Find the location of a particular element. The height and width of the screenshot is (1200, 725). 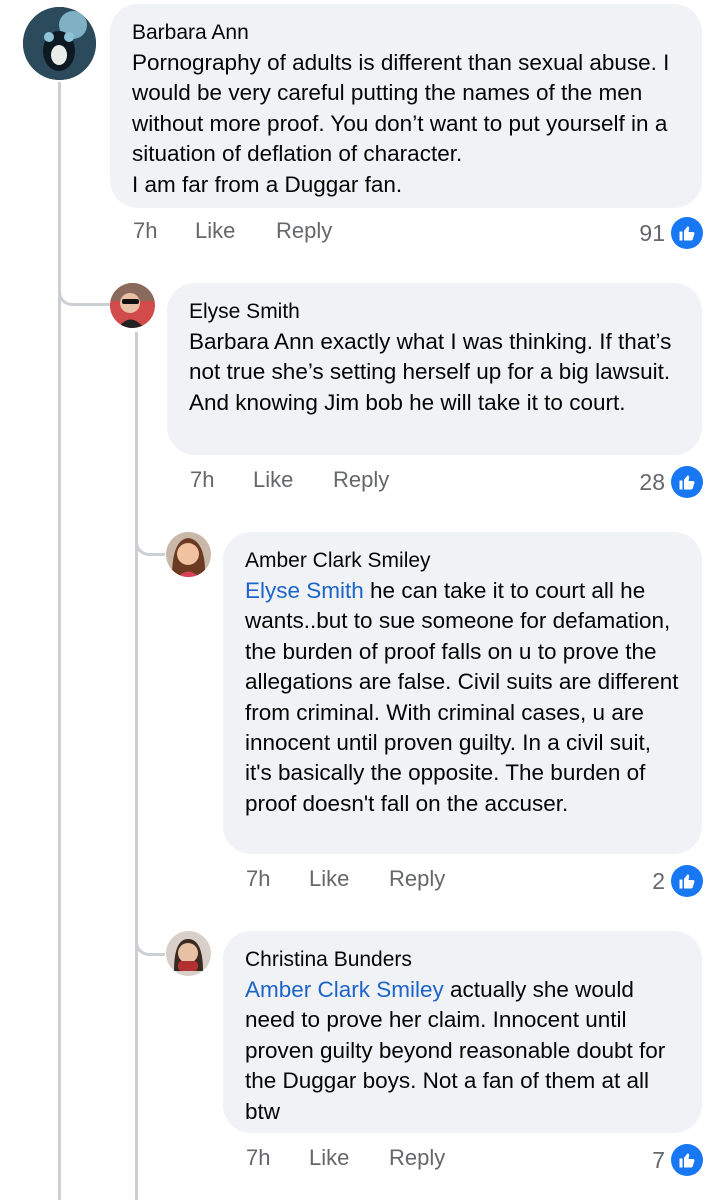

mention-link: Elyse Smith is located at coordinates (304, 590).